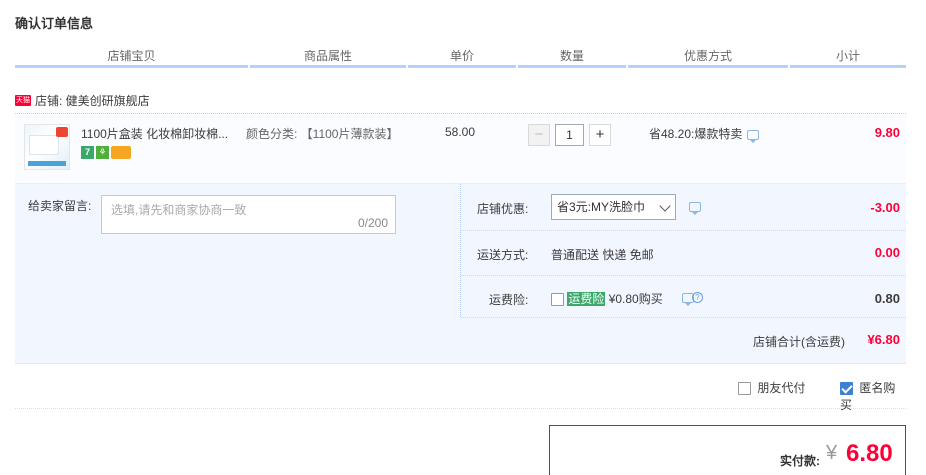  Describe the element at coordinates (601, 207) in the screenshot. I see `store-discount-selected: 省3元:MY洗脸巾` at that location.